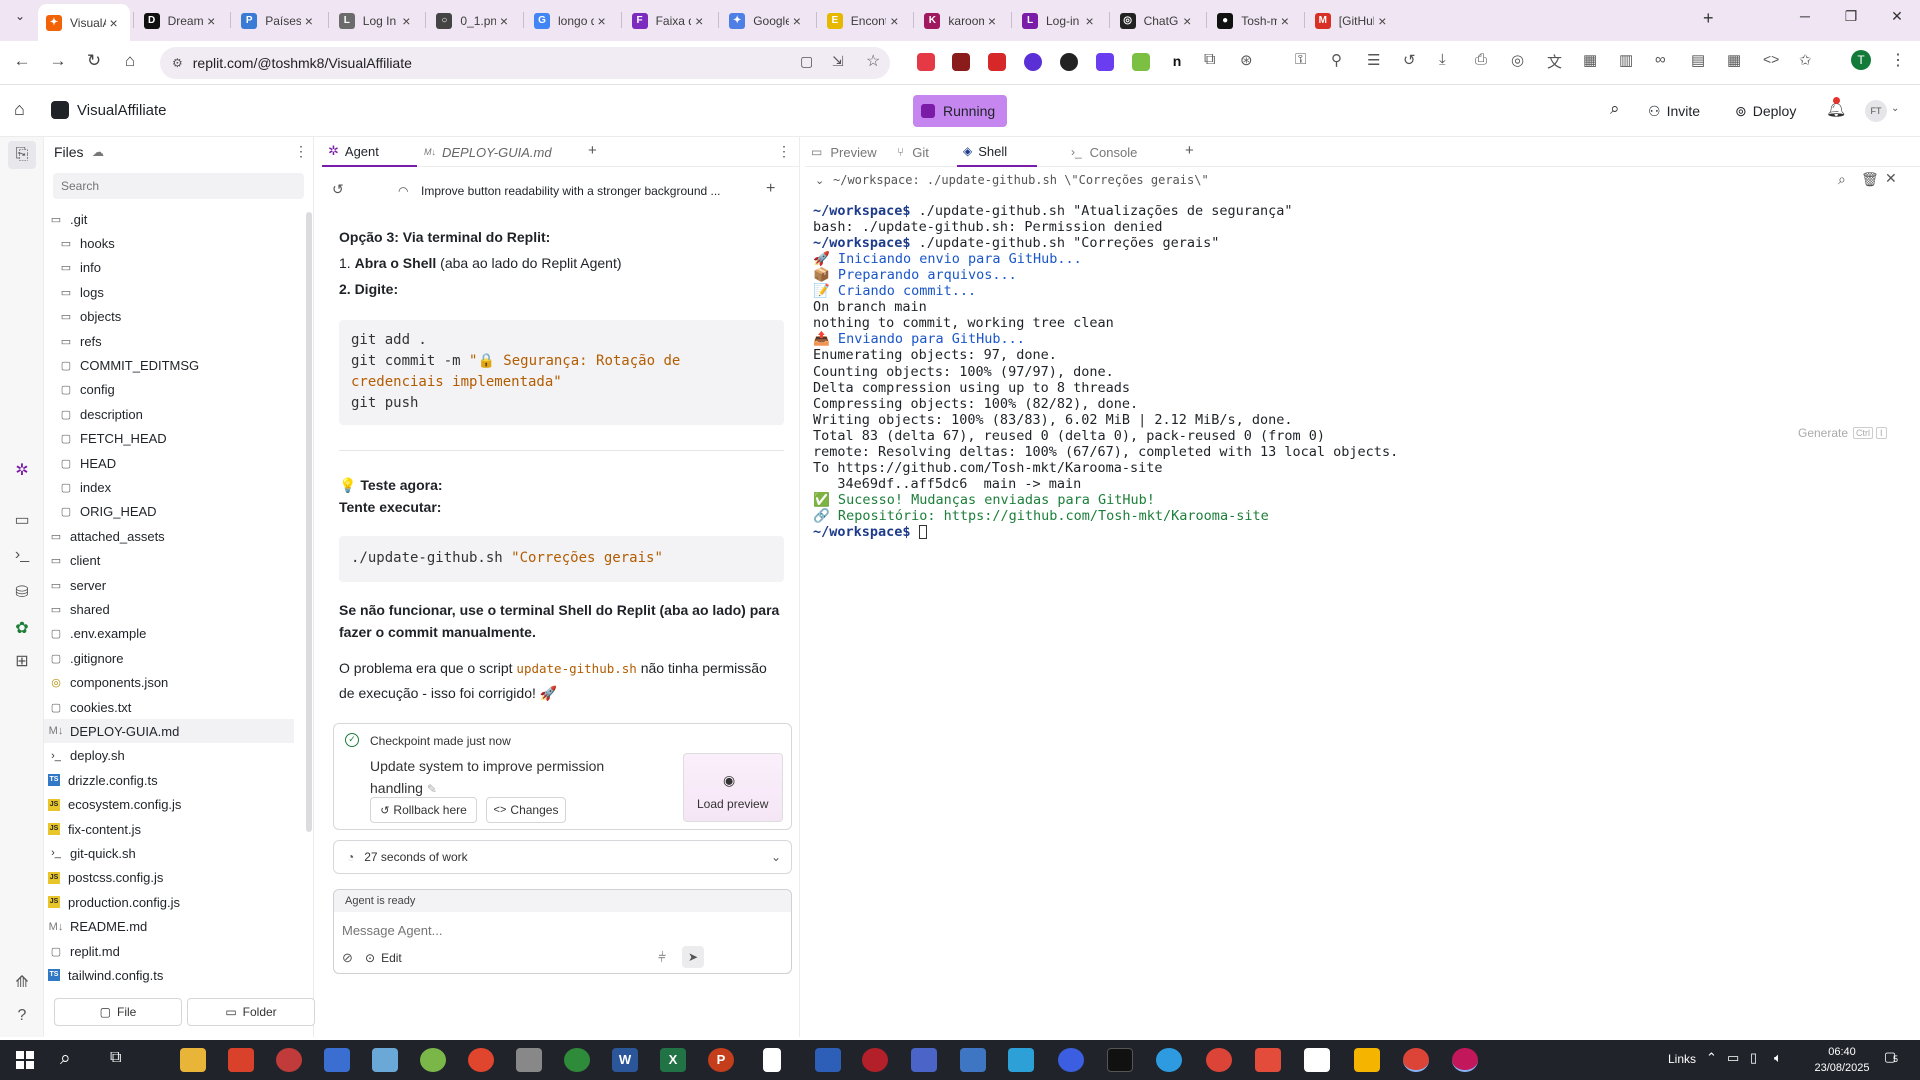  Describe the element at coordinates (1465, 1060) in the screenshot. I see `chrome-profile-icon` at that location.